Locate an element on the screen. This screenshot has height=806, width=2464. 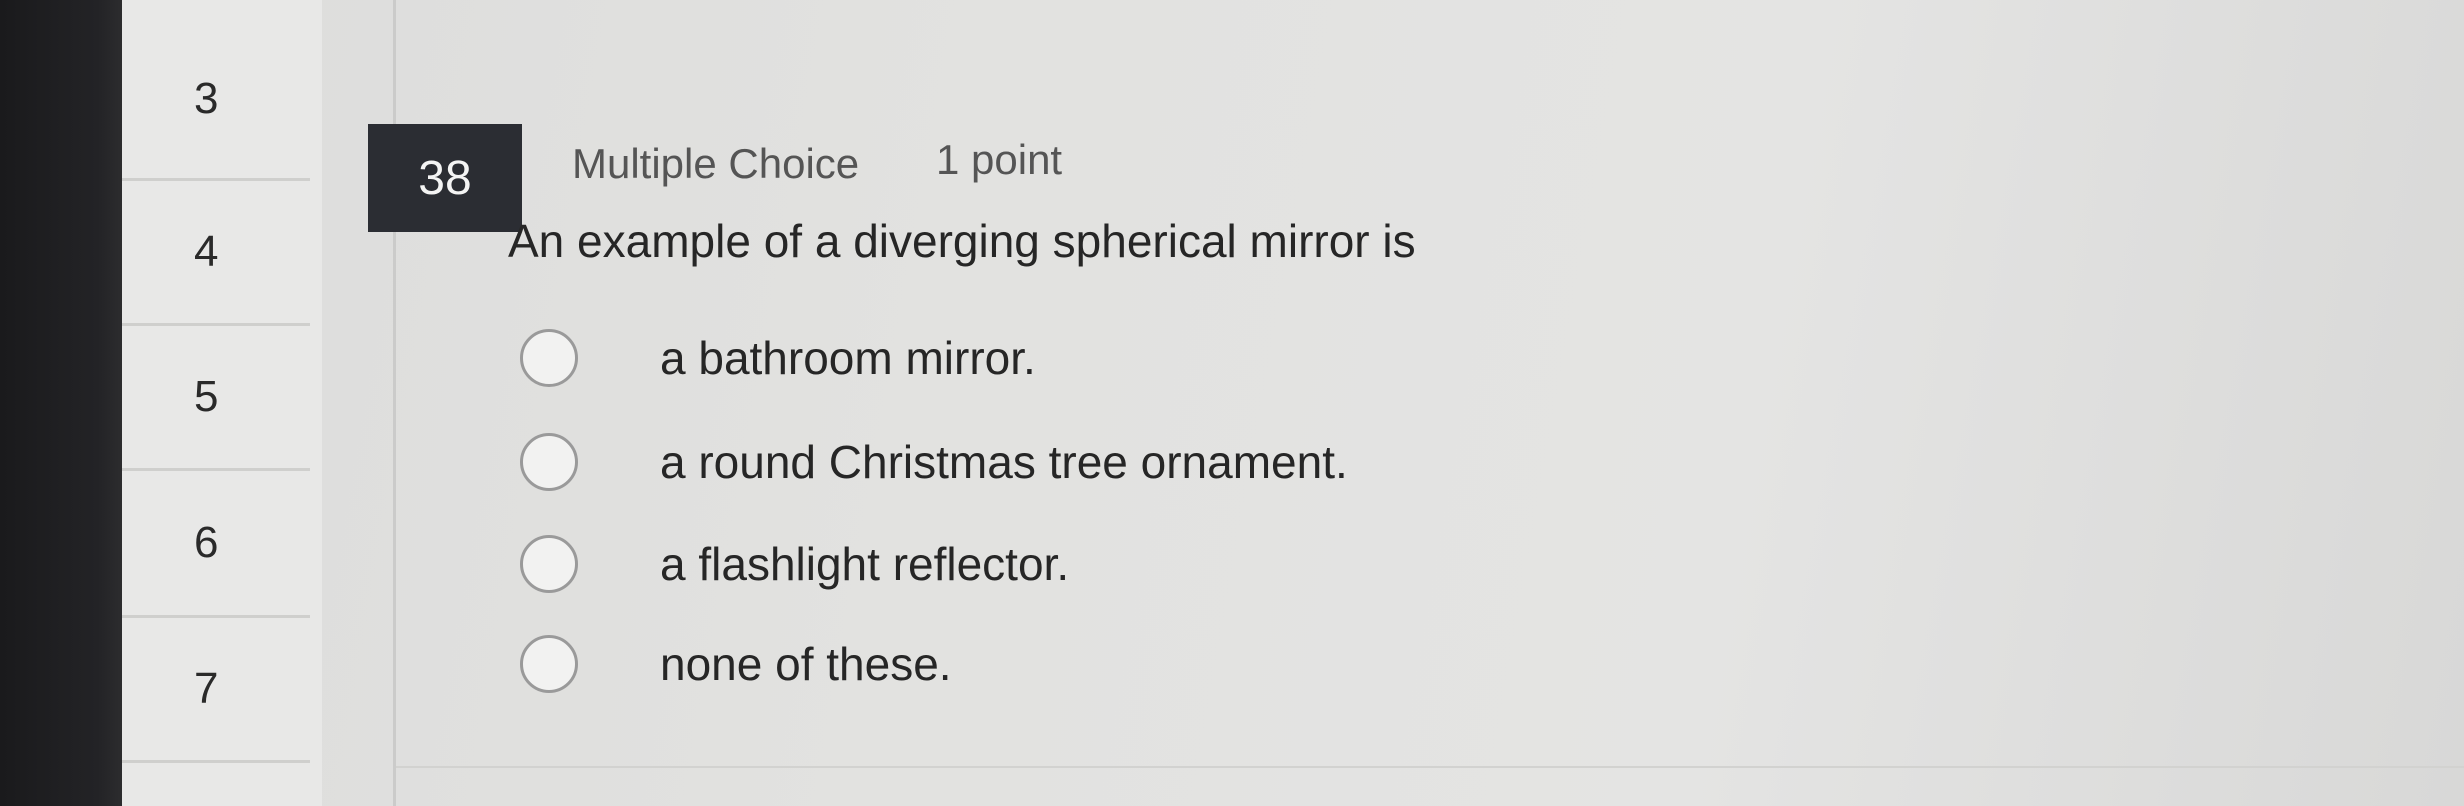
answer-option-label: a bathroom mirror. is located at coordinates (848, 358).